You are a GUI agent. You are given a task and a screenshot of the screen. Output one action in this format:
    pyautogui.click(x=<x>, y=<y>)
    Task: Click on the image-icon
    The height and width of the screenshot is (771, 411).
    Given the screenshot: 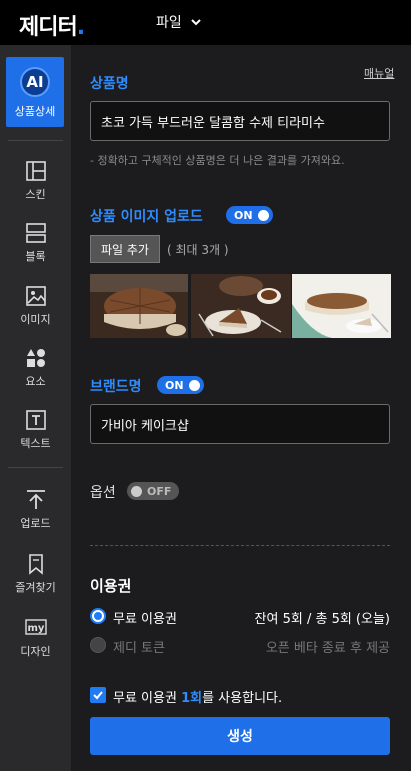 What is the action you would take?
    pyautogui.click(x=35, y=296)
    